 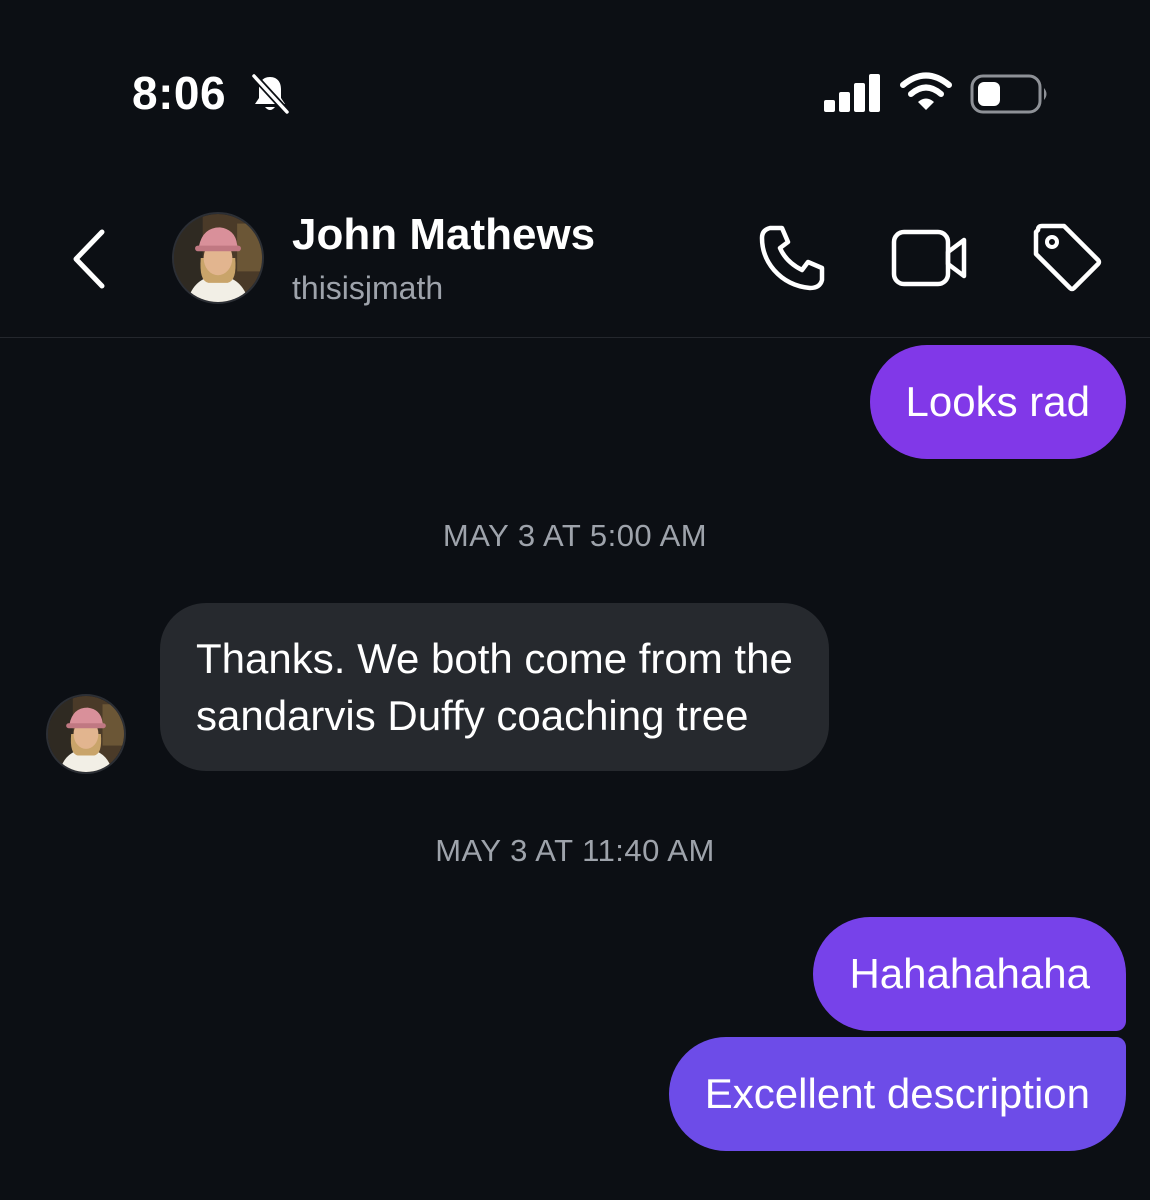 What do you see at coordinates (494, 658) in the screenshot?
I see `message-text-line: Thanks. We both come from the` at bounding box center [494, 658].